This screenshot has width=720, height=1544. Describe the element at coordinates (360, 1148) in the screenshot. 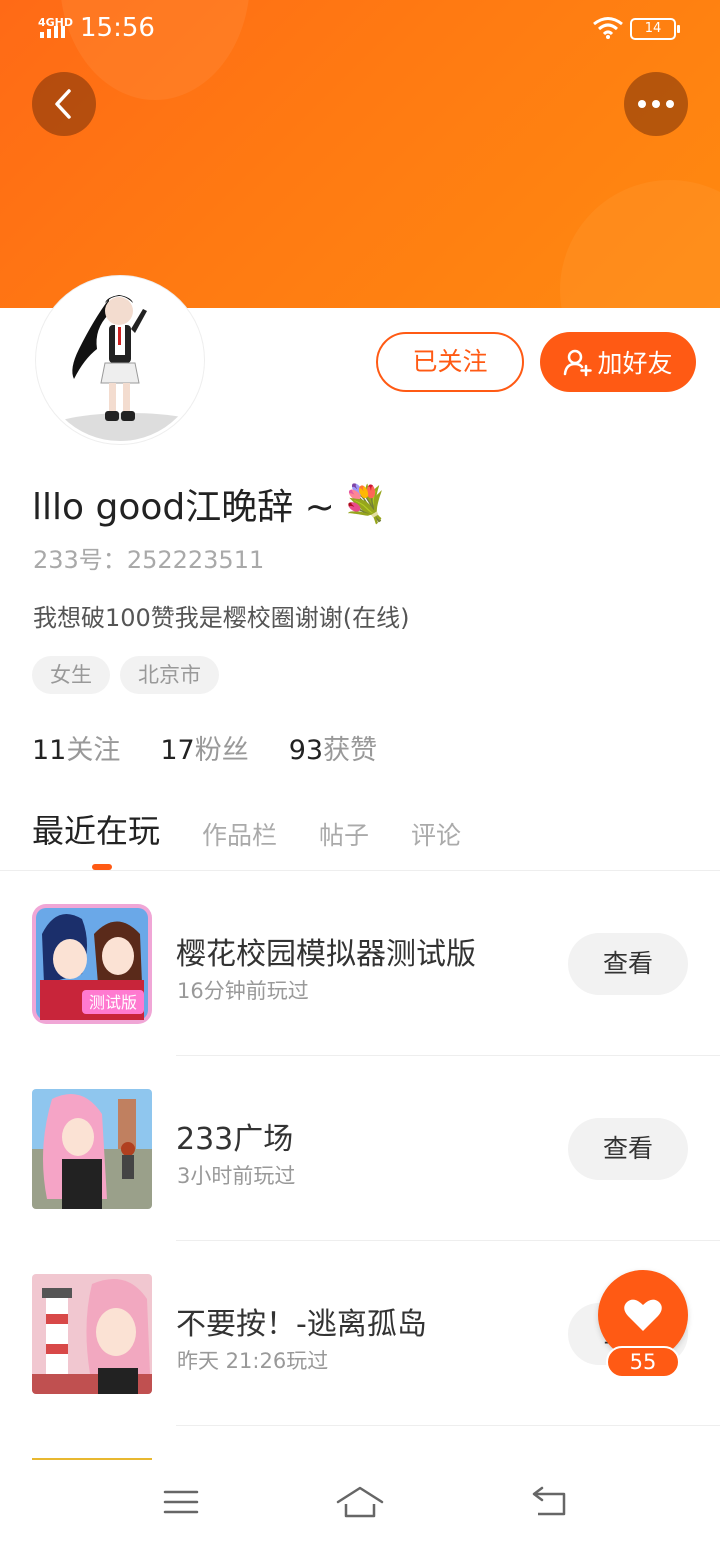

I see `list-item: 233广场 3小时前玩过 查看` at that location.